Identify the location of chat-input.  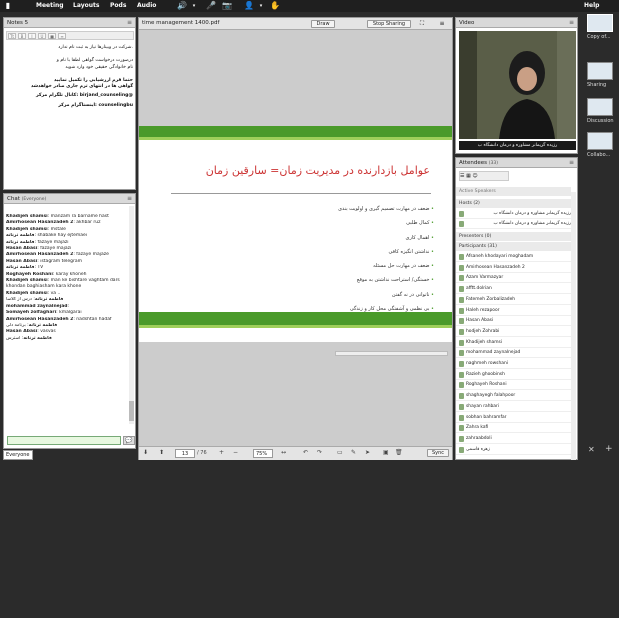
(64, 440).